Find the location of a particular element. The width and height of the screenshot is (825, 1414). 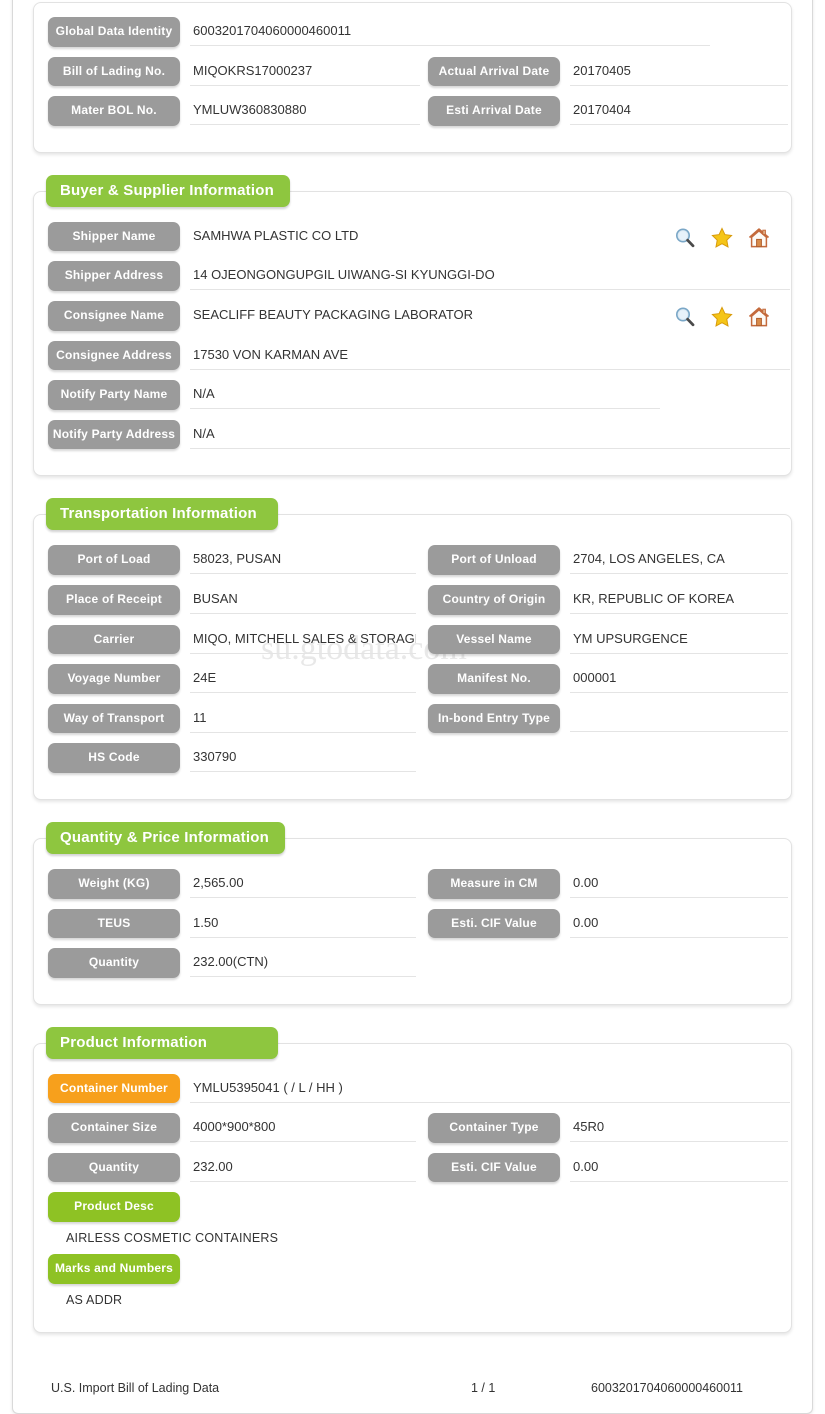

value-actual-arrival-date: 20170405 is located at coordinates (679, 71).